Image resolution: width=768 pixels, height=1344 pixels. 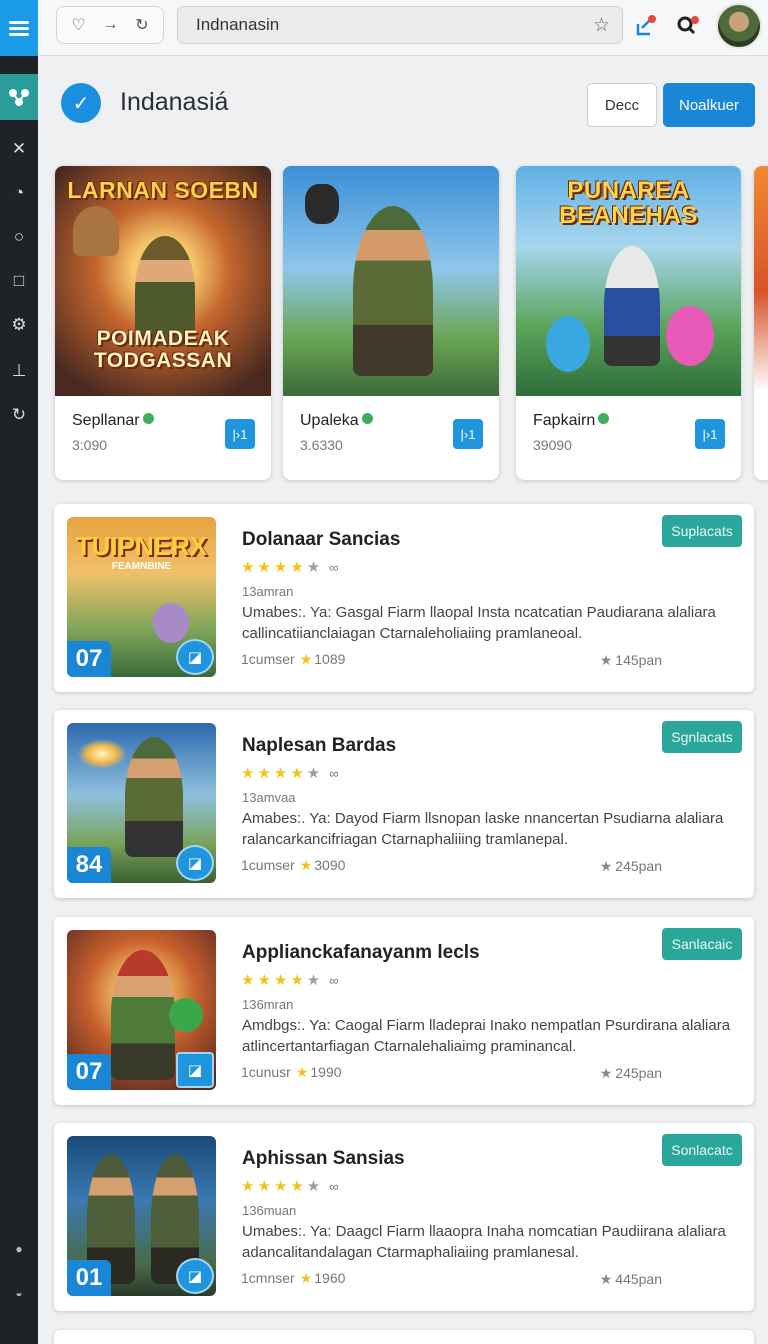 I want to click on nav-buttons: ♡ → ↻, so click(x=110, y=25).